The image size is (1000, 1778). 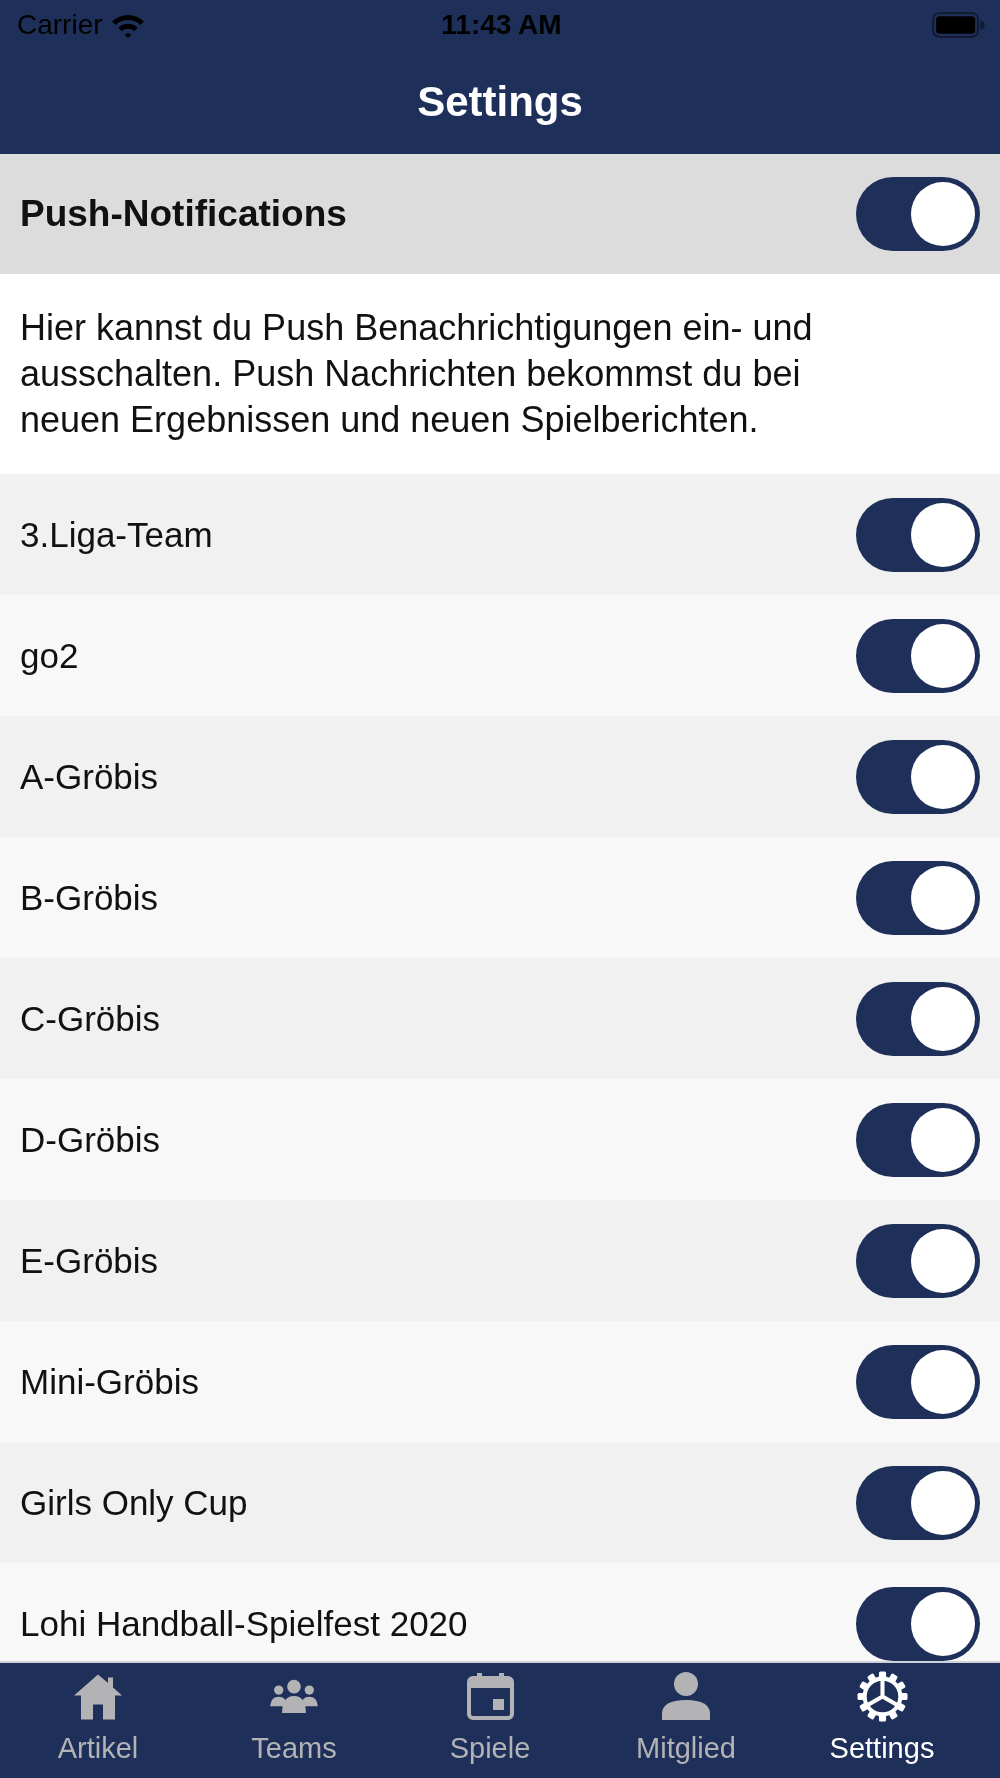 What do you see at coordinates (183, 214) in the screenshot?
I see `section-title: Push-Notifications` at bounding box center [183, 214].